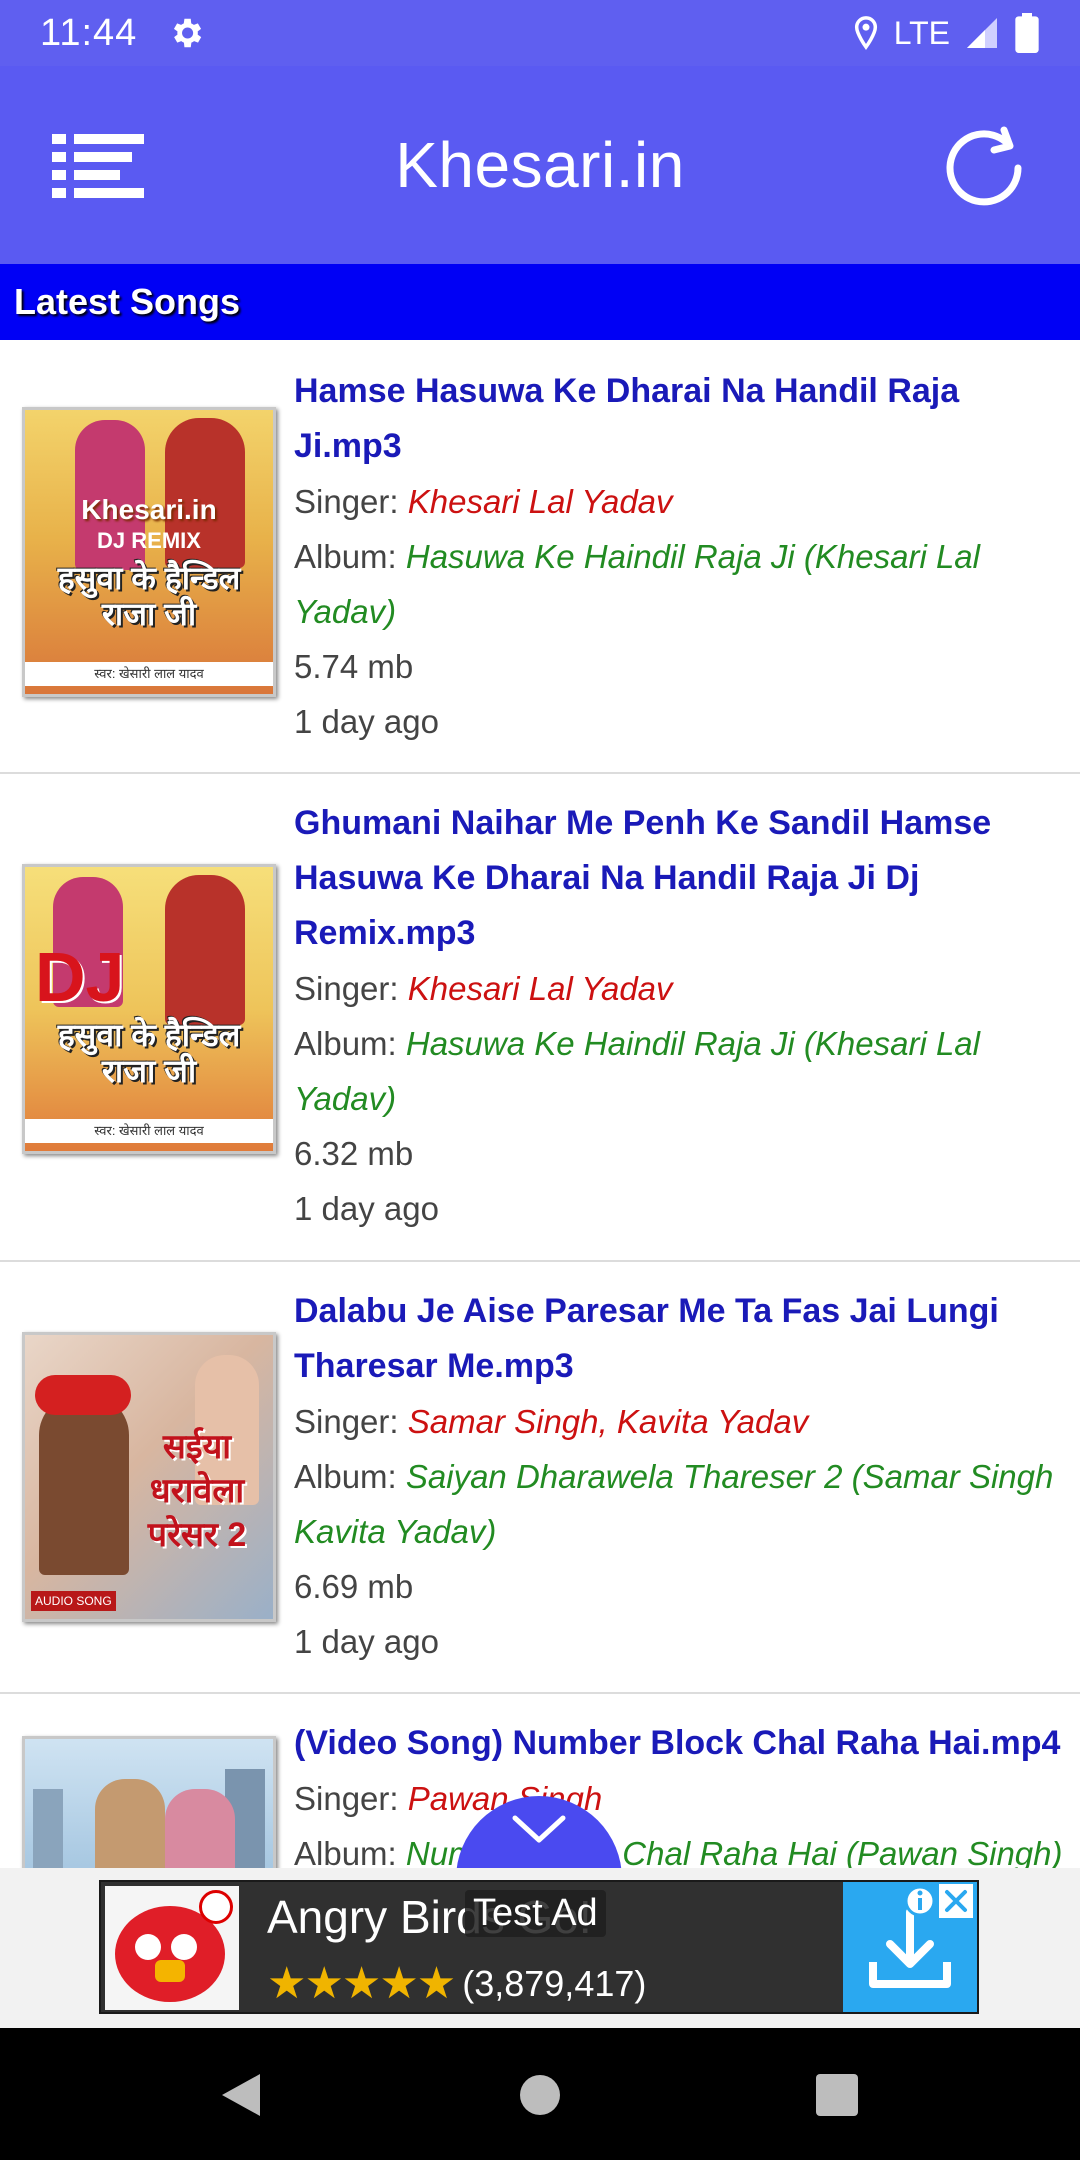  What do you see at coordinates (361, 1983) in the screenshot?
I see `ad-stars: ★★★★★` at bounding box center [361, 1983].